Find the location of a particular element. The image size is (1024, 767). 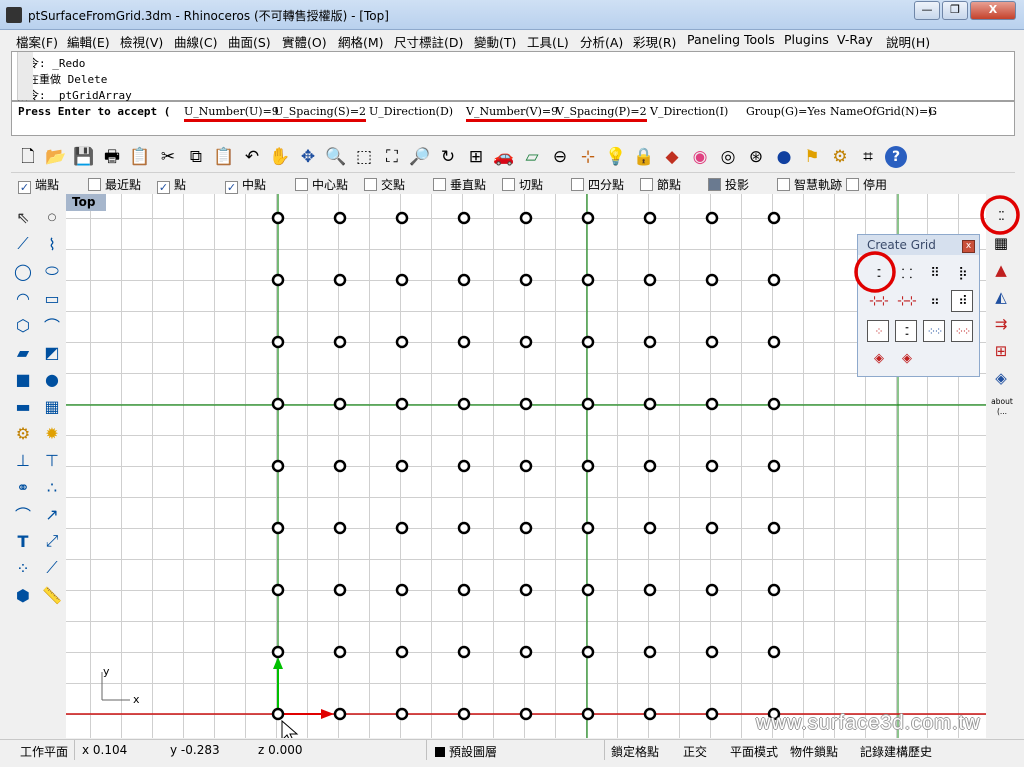

menu-analyze: 分析(A) is located at coordinates (601, 41).